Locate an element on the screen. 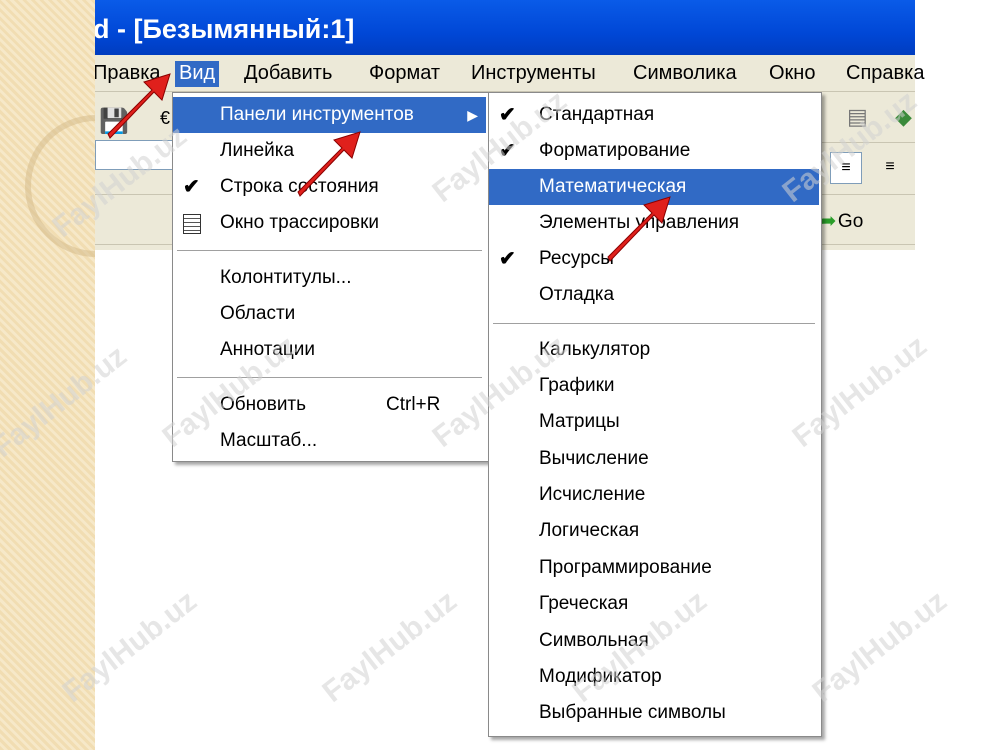 The width and height of the screenshot is (1000, 750). menu-format: Формат is located at coordinates (404, 74).